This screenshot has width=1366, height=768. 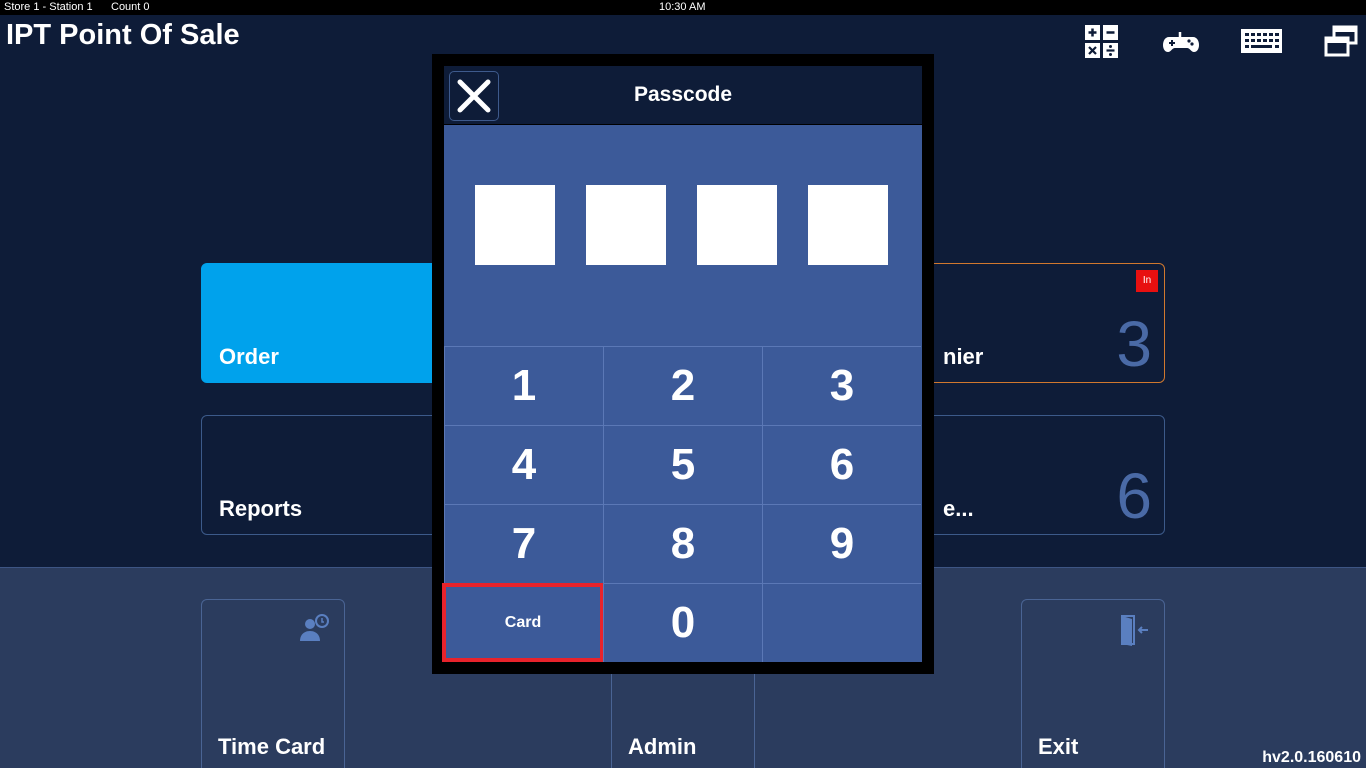 What do you see at coordinates (523, 543) in the screenshot?
I see `key-7: 7` at bounding box center [523, 543].